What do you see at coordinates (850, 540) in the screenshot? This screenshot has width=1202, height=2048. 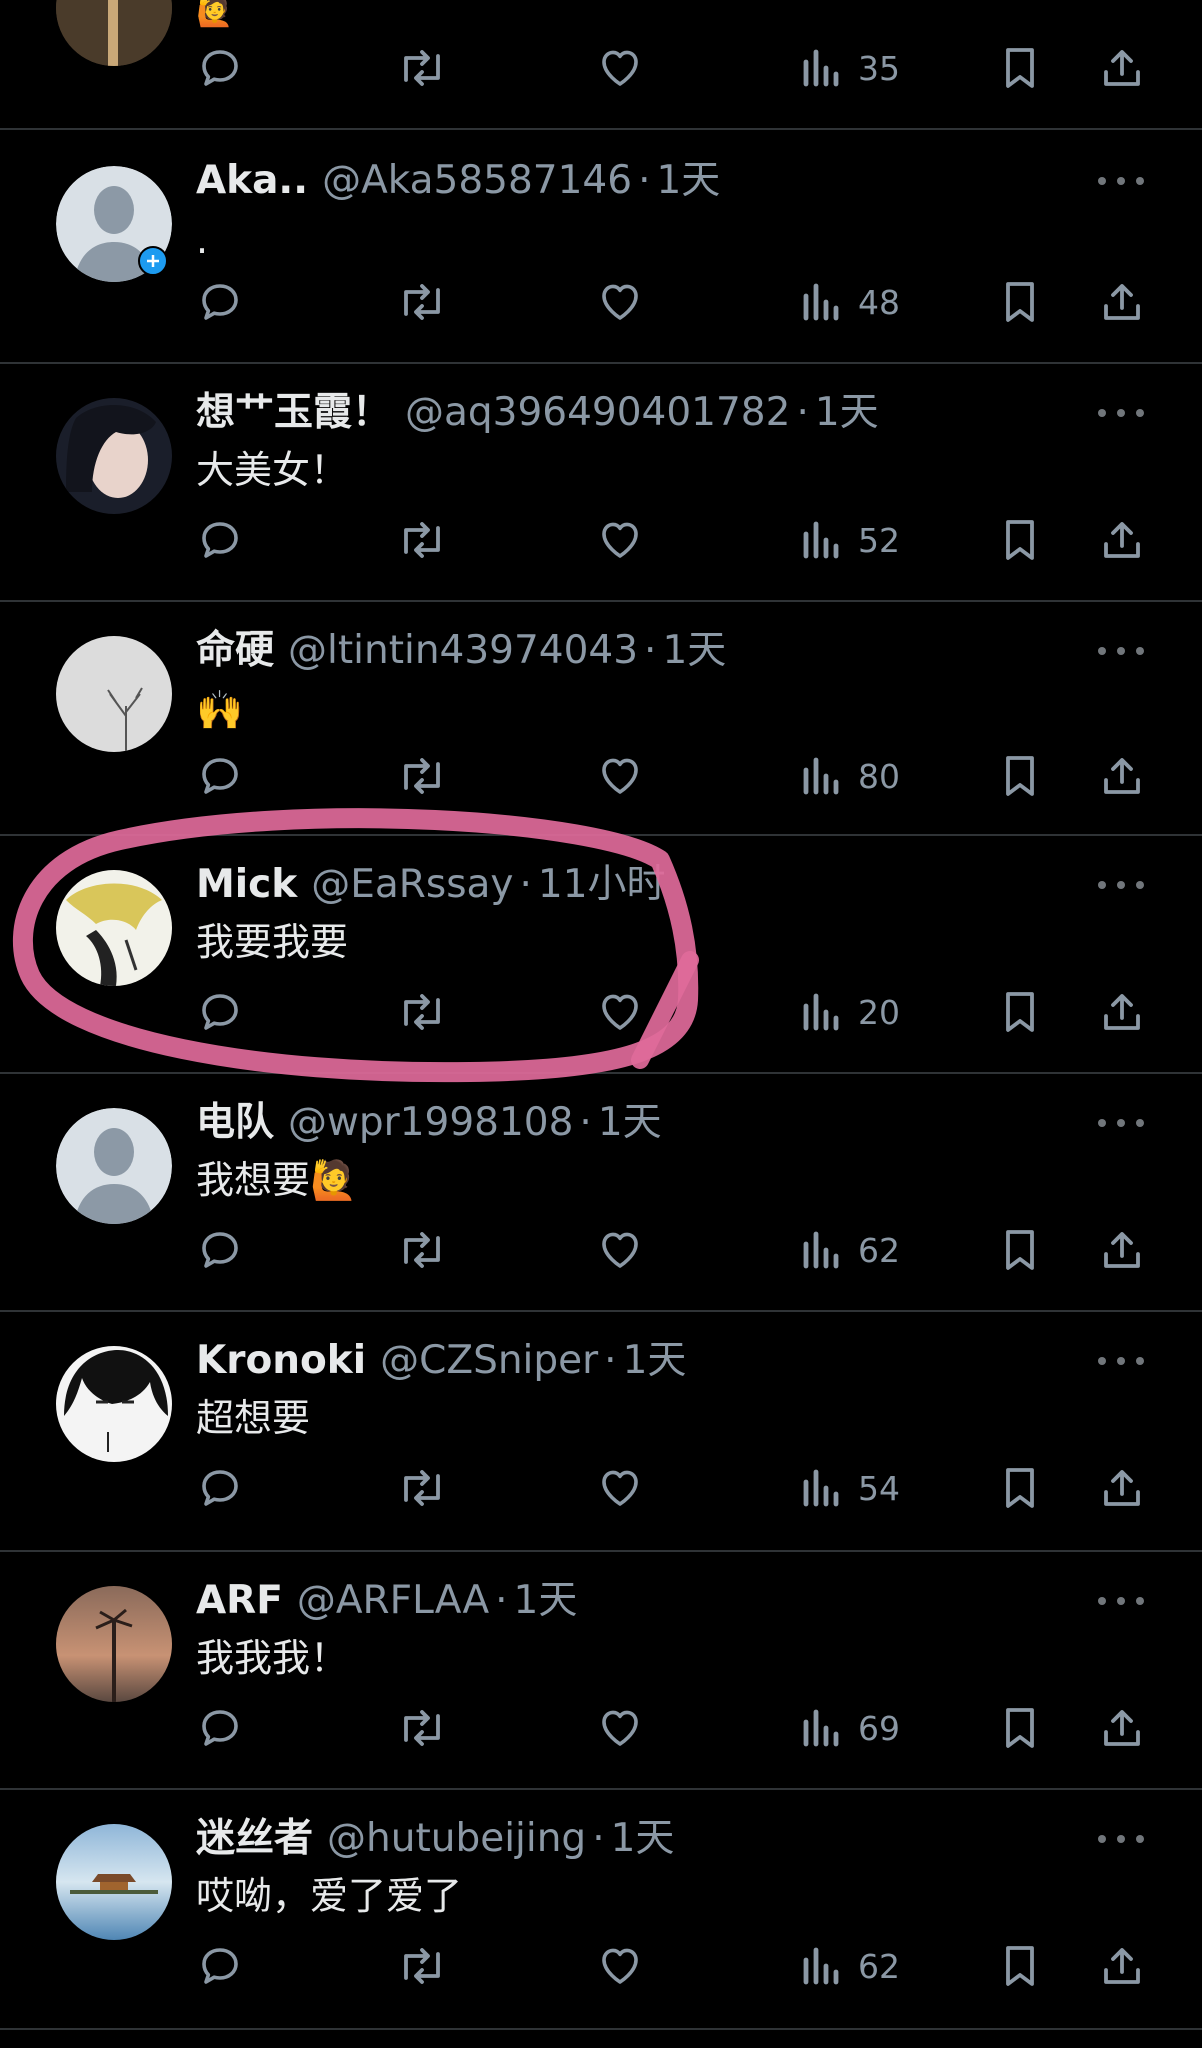 I see `views-button: 52` at bounding box center [850, 540].